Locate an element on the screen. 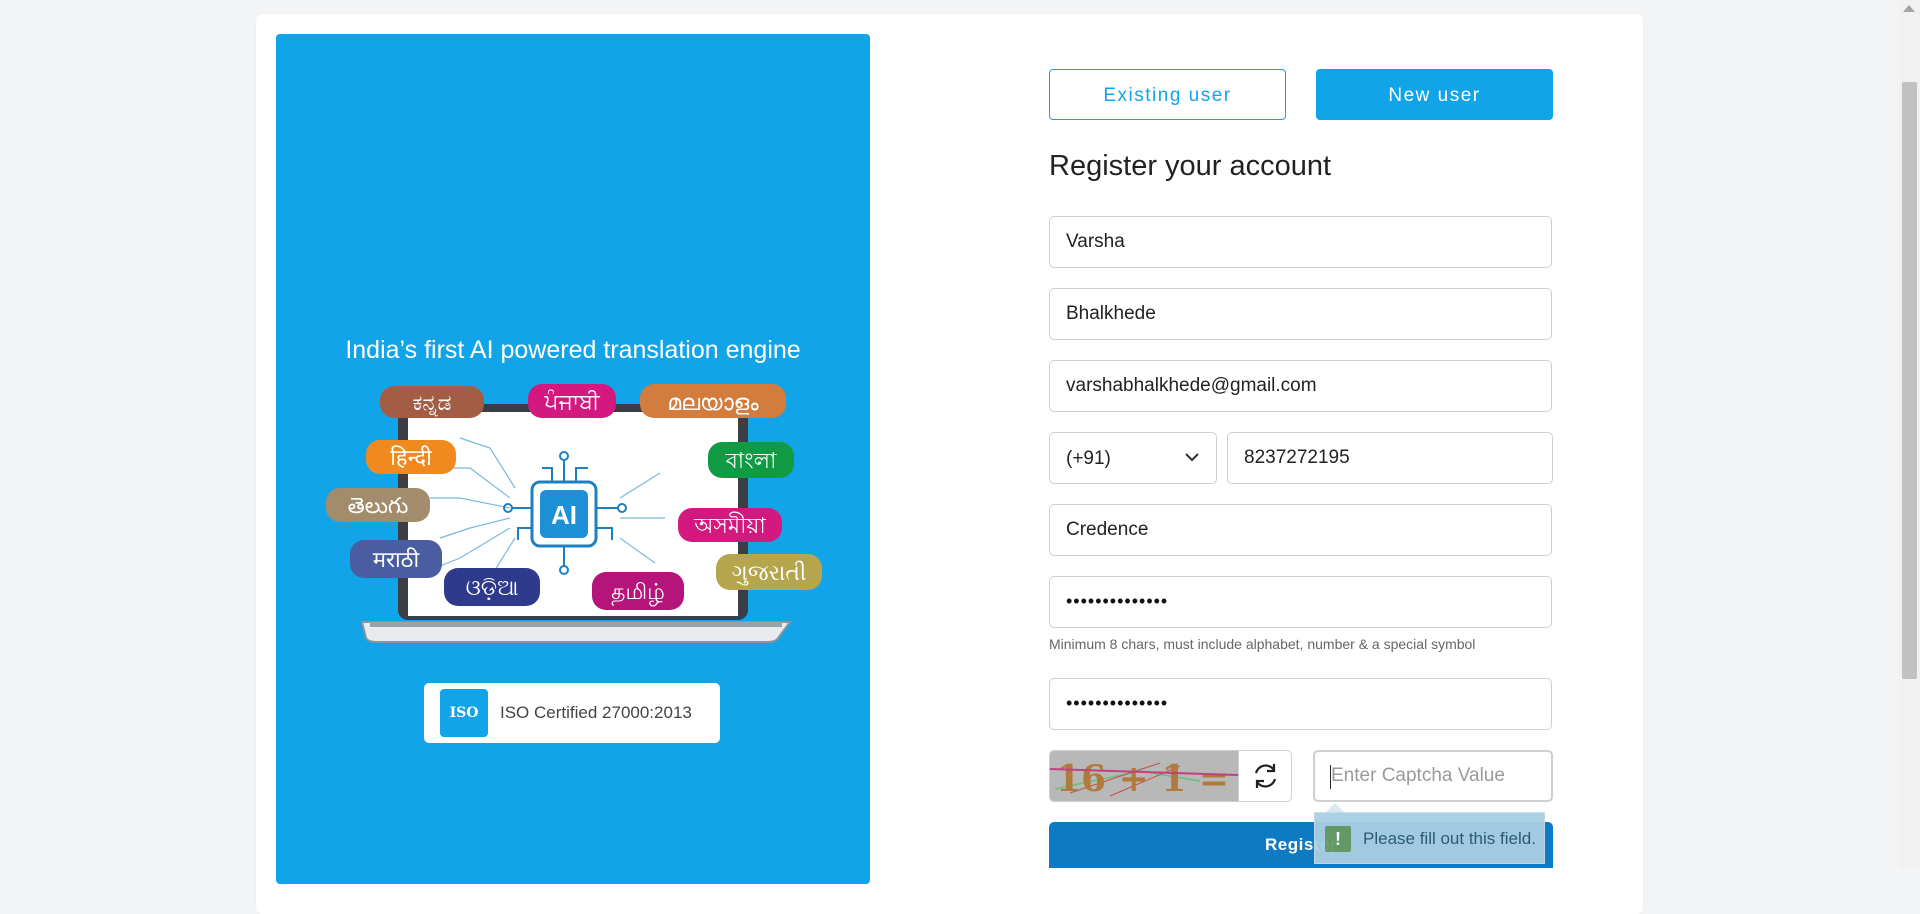  lang-telugu: తెలుగు is located at coordinates (378, 506).